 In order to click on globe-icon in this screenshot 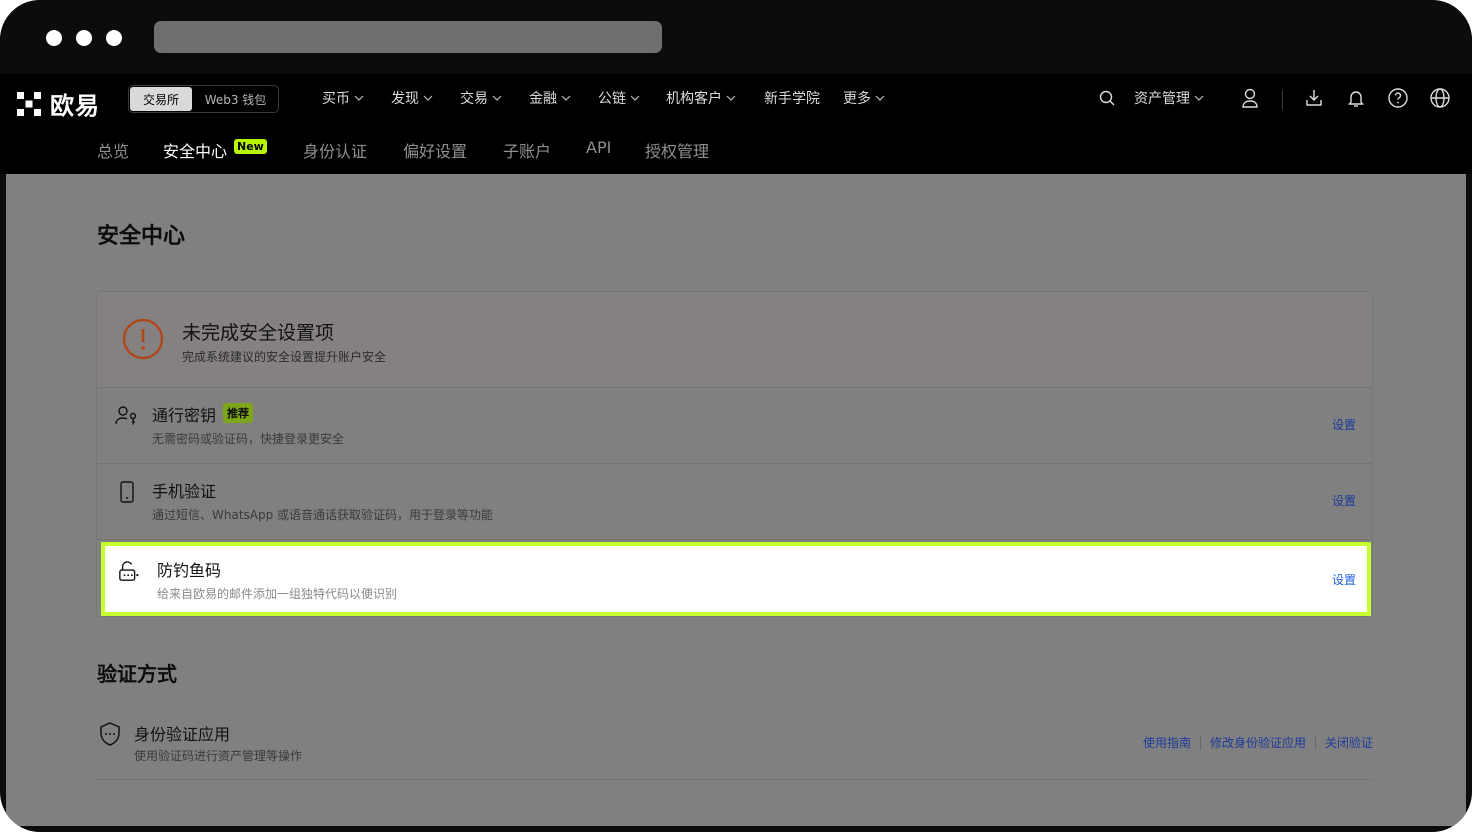, I will do `click(1440, 98)`.